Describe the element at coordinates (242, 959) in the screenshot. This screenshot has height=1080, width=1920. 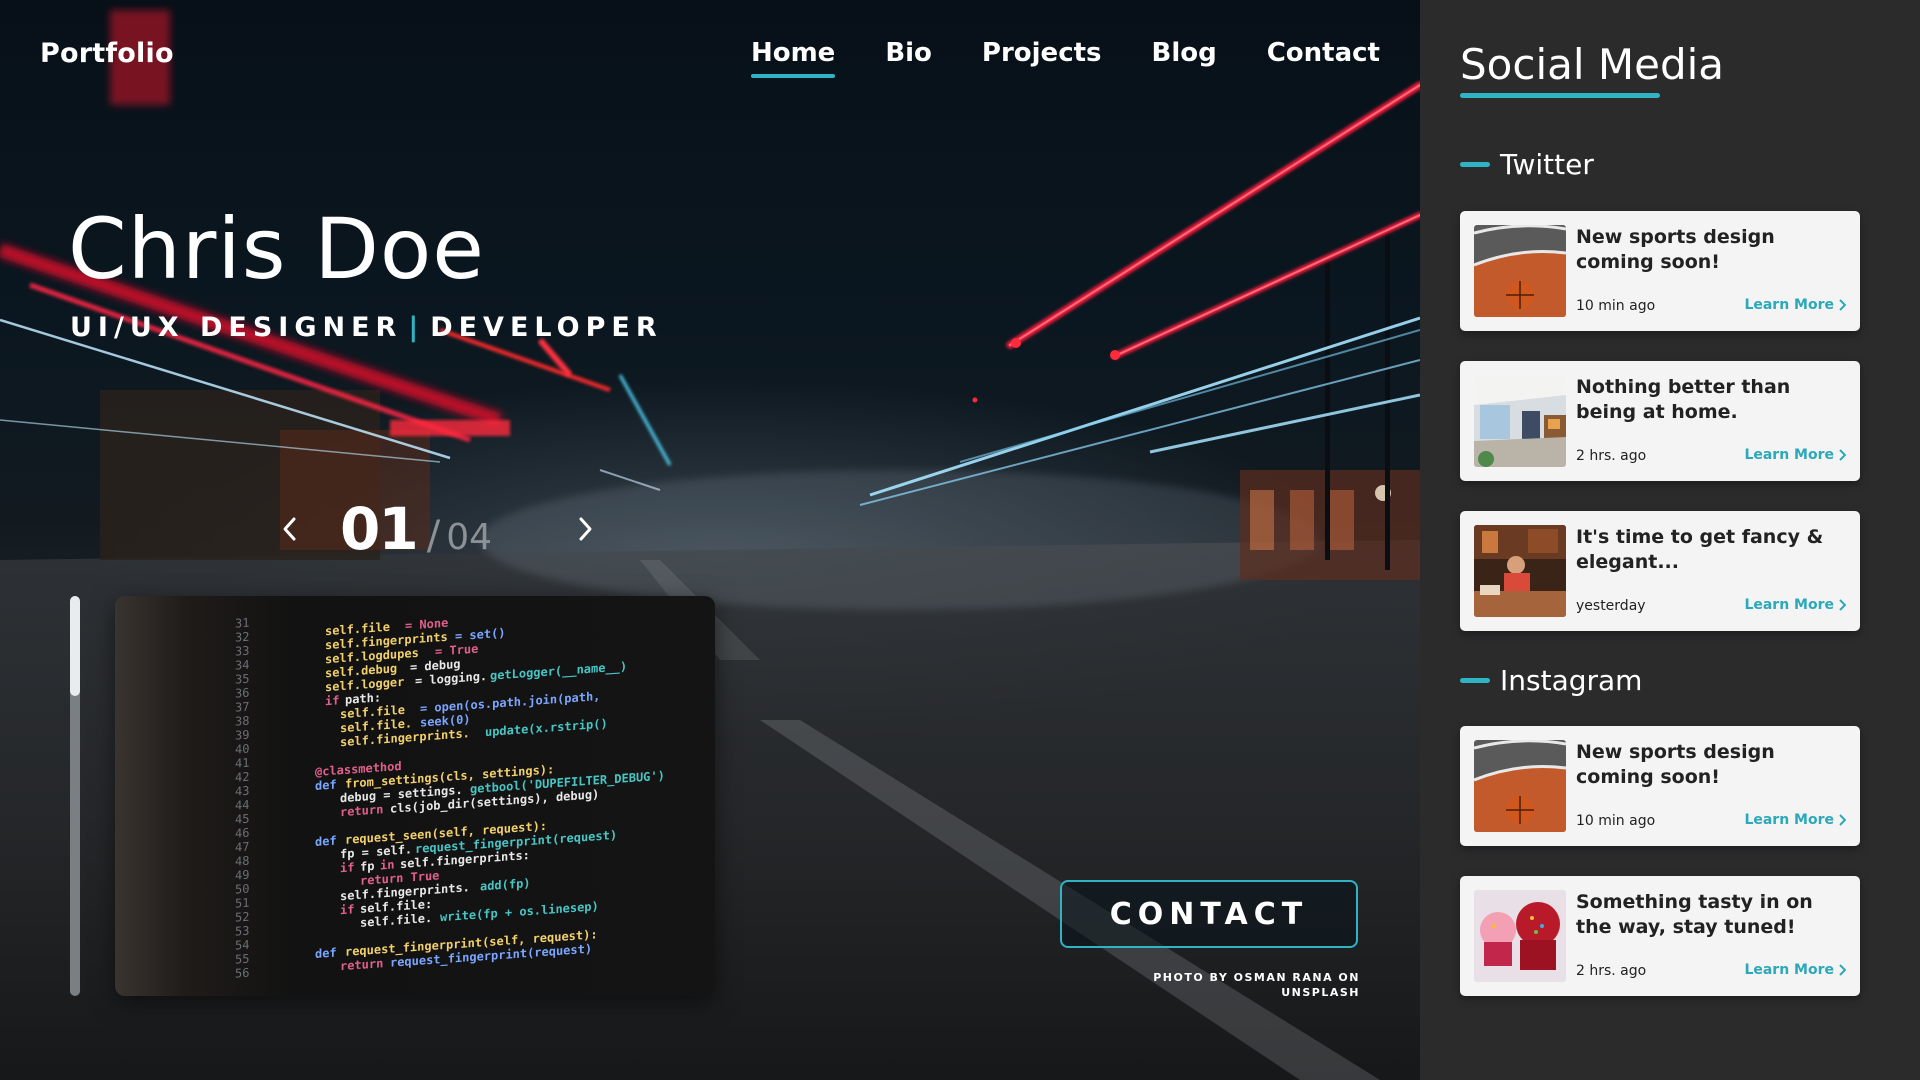
I see `svg-text: 55` at that location.